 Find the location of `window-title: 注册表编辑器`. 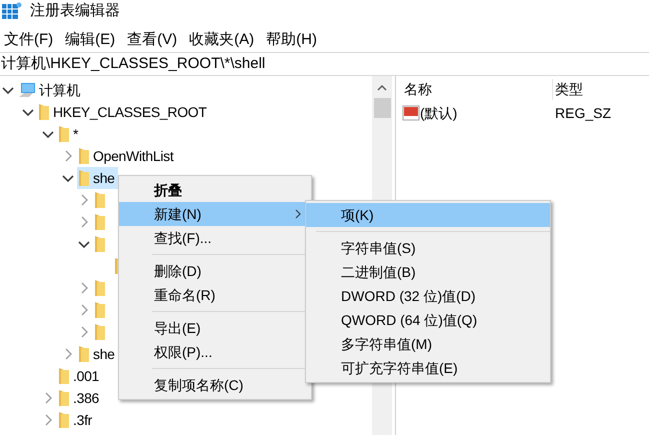

window-title: 注册表编辑器 is located at coordinates (75, 10).